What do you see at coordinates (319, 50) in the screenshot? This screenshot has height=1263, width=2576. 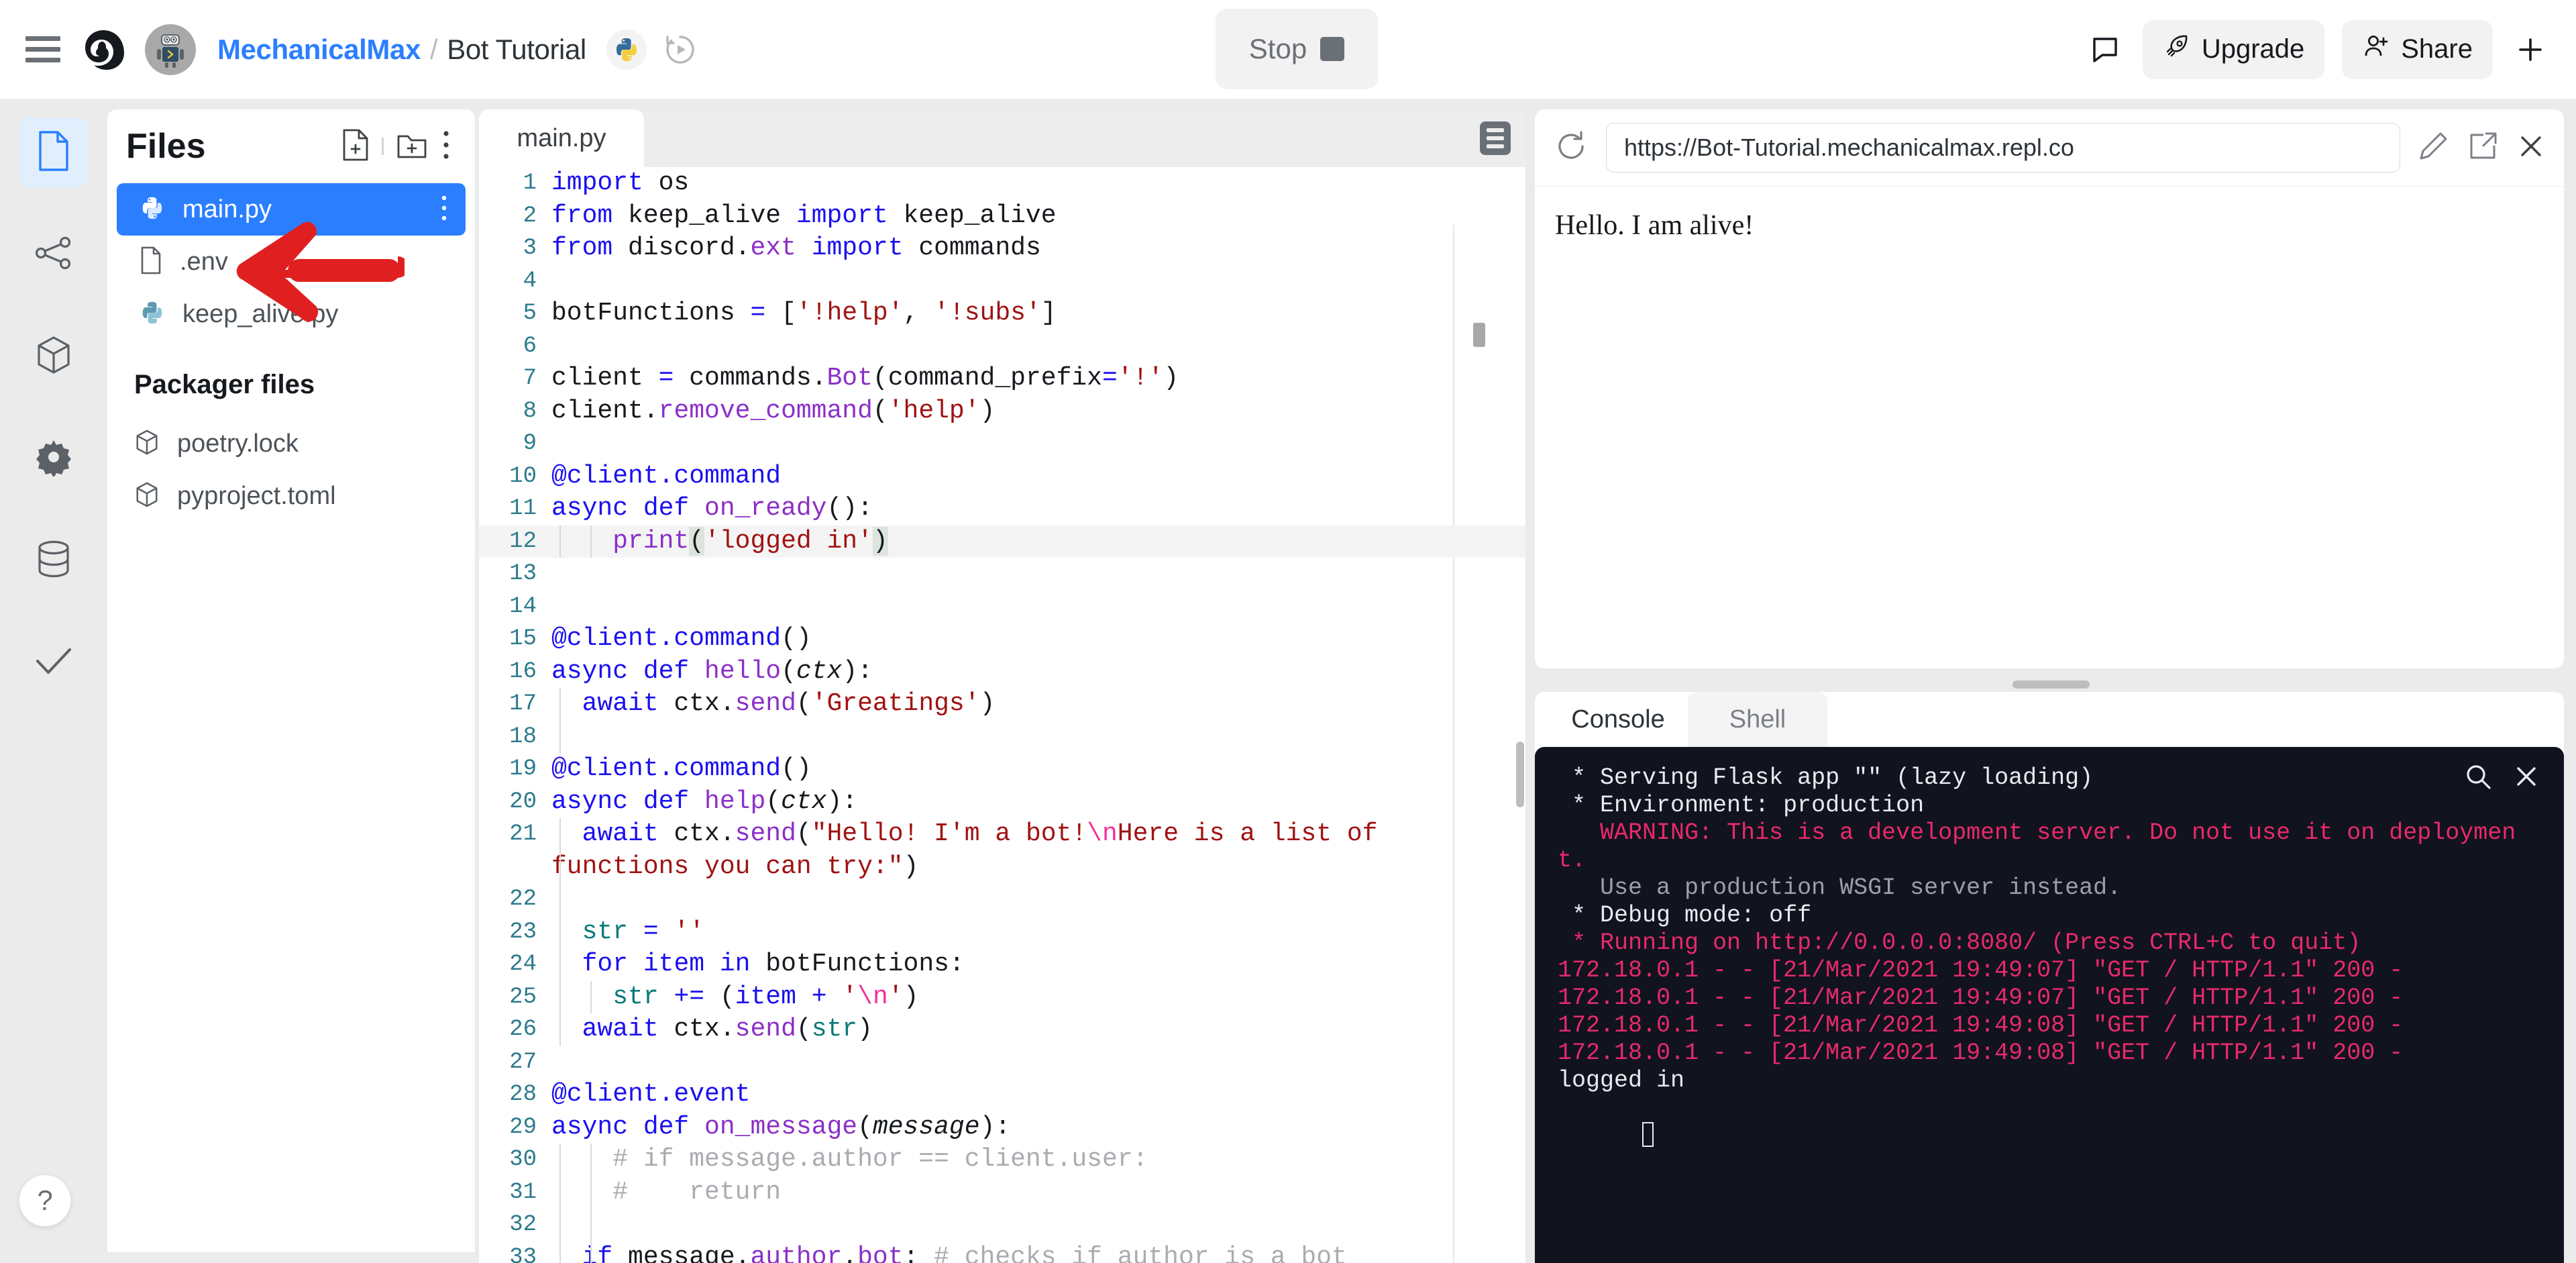 I see `breadcrumb-owner: MechanicalMax` at bounding box center [319, 50].